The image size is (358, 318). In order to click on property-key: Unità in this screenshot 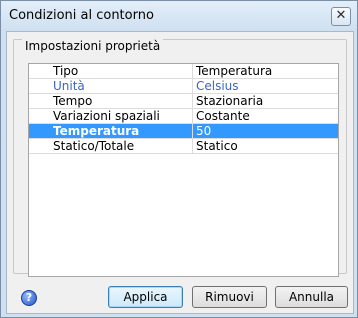, I will do `click(69, 86)`.